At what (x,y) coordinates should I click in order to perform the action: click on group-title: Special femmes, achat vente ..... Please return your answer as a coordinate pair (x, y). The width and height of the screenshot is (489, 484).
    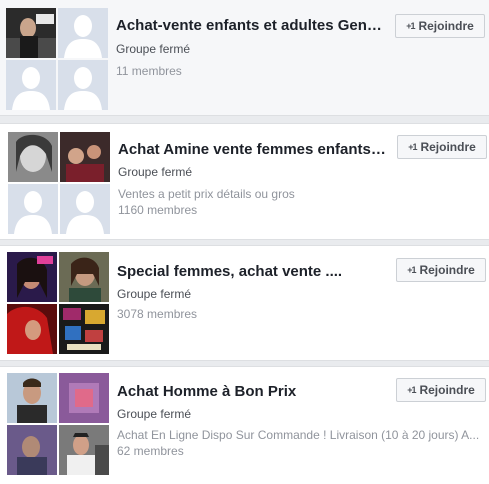
    Looking at the image, I should click on (253, 272).